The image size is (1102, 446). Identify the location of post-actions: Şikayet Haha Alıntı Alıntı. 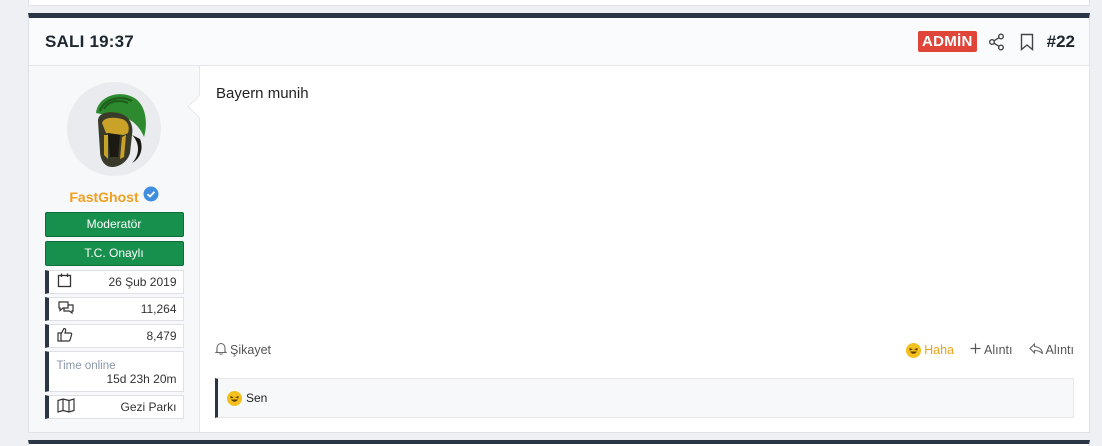
(644, 350).